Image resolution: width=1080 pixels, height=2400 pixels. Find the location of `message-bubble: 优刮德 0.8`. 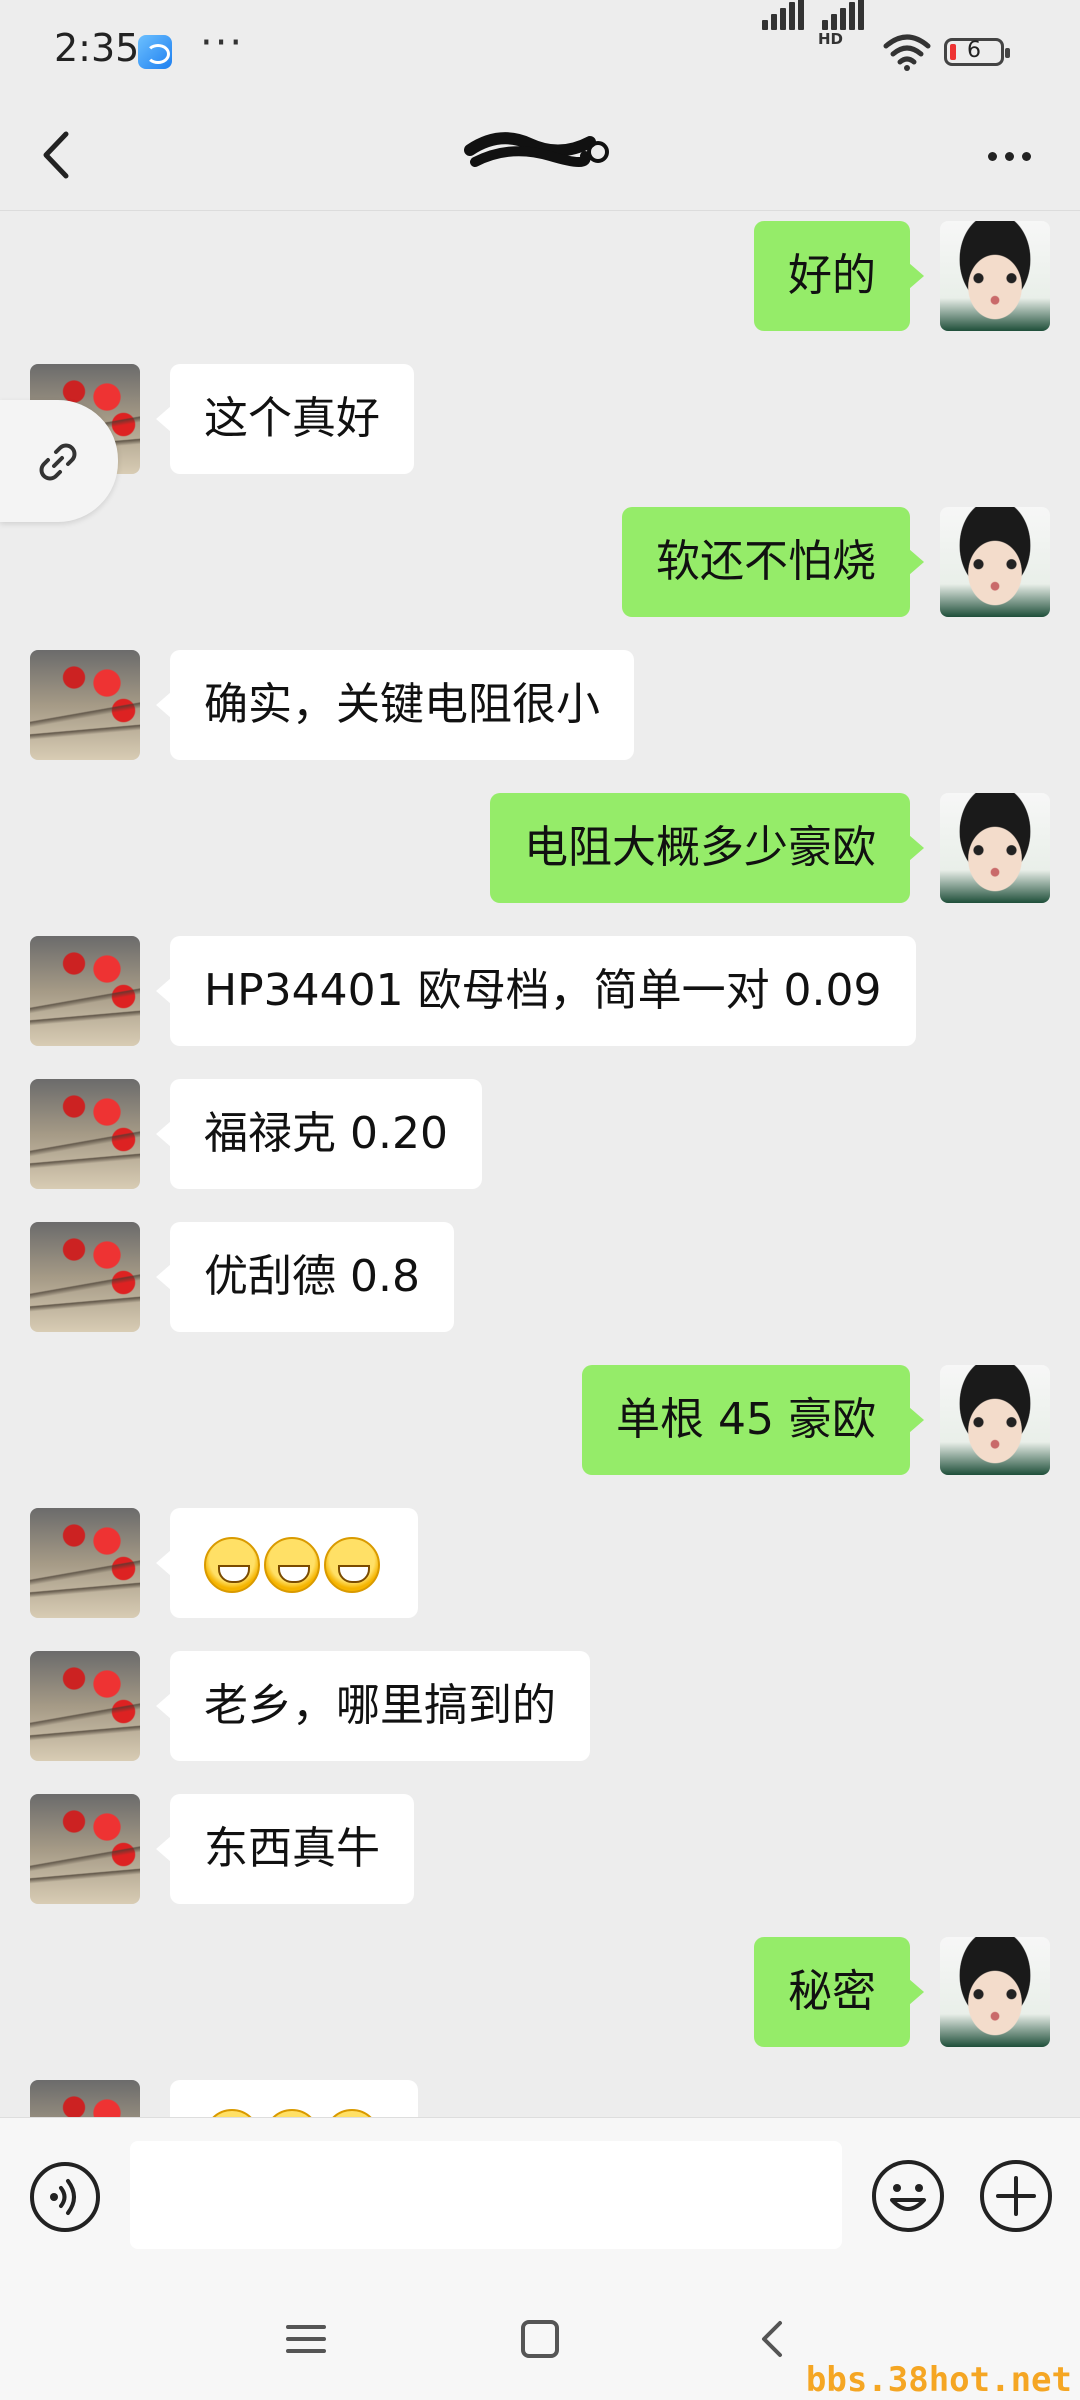

message-bubble: 优刮德 0.8 is located at coordinates (305, 1277).